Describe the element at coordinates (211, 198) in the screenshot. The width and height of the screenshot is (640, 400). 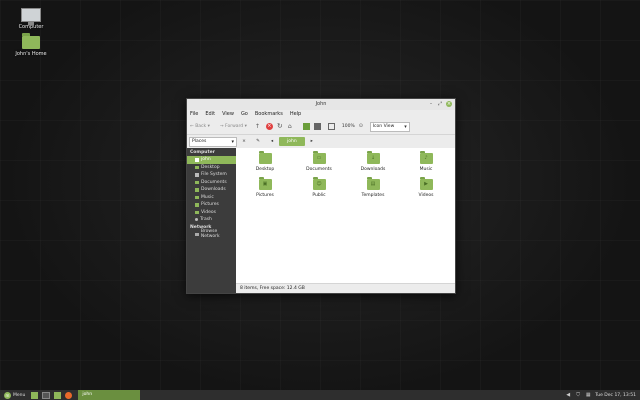
I see `sidebar-item-music: Music` at that location.